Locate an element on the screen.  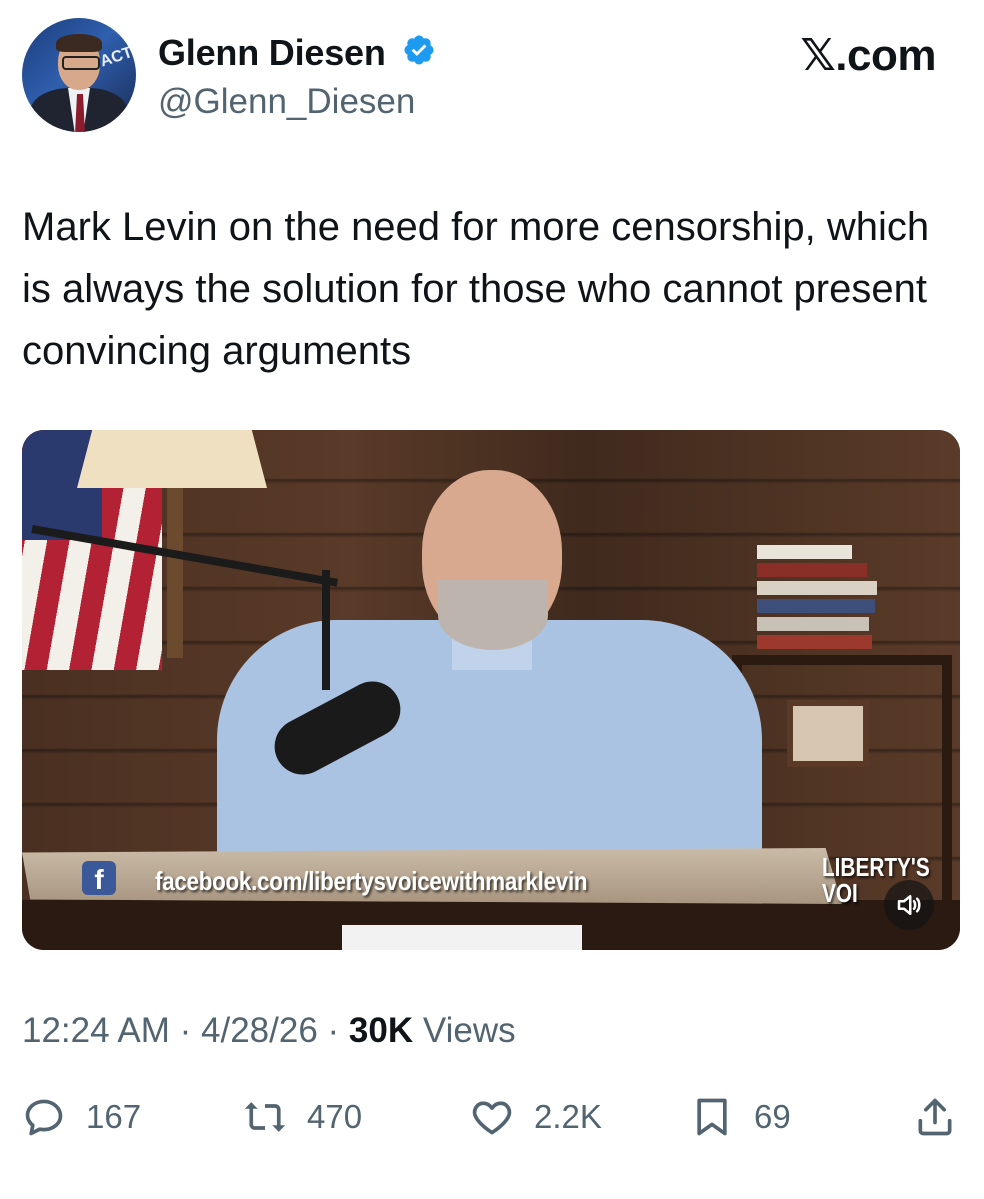
action-bar: 167 470 2.2K 69 is located at coordinates (492, 1120).